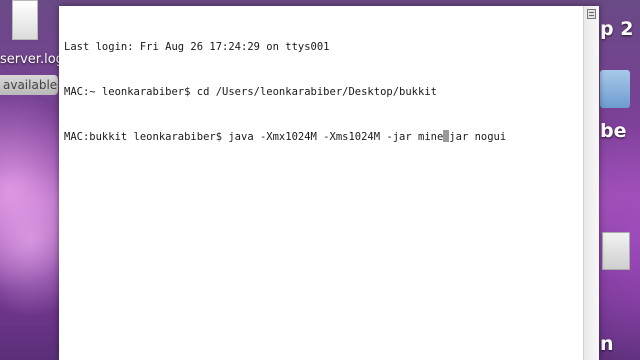  I want to click on desktop-partial-label-1: p 2, so click(617, 29).